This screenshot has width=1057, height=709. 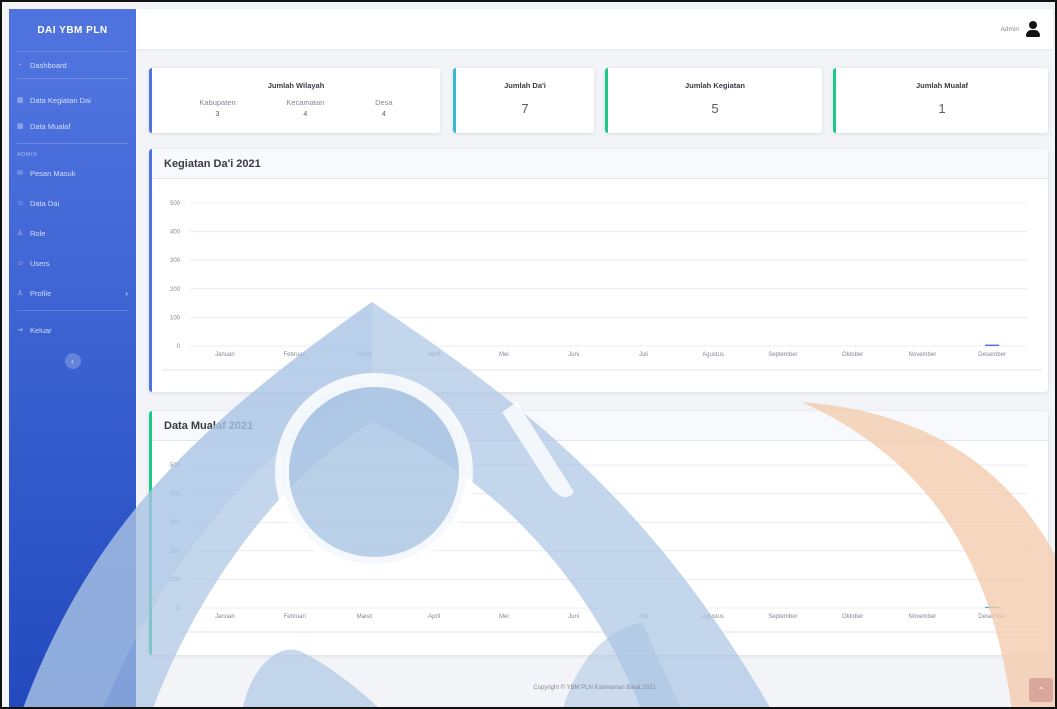 I want to click on users-icon: ☺, so click(x=21, y=203).